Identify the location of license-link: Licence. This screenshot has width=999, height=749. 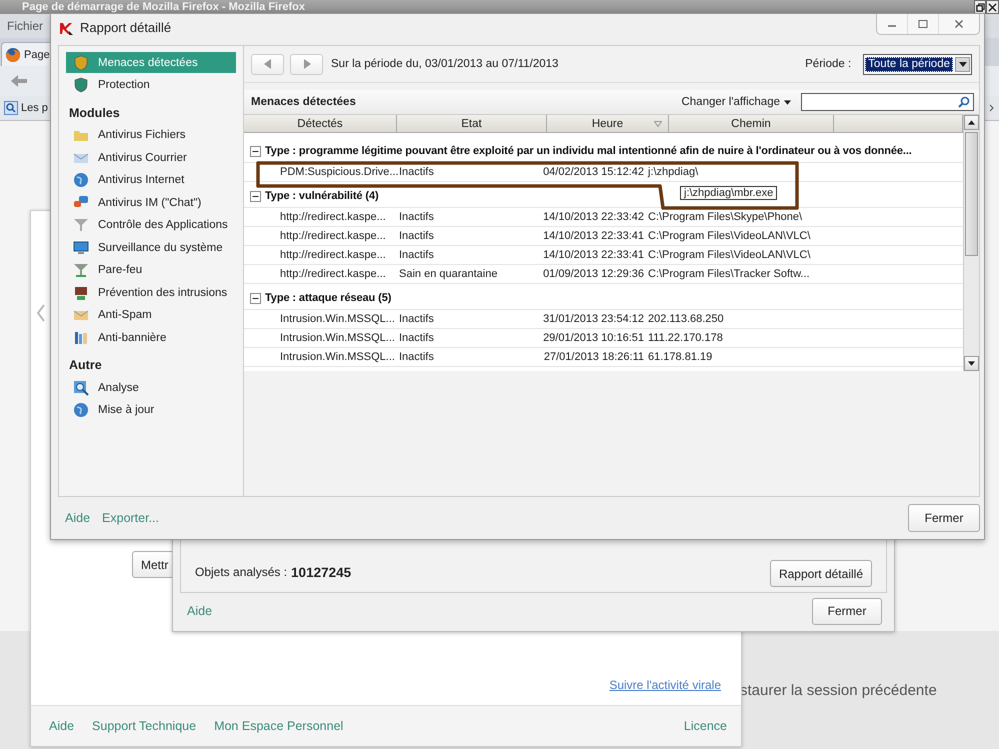
(705, 726).